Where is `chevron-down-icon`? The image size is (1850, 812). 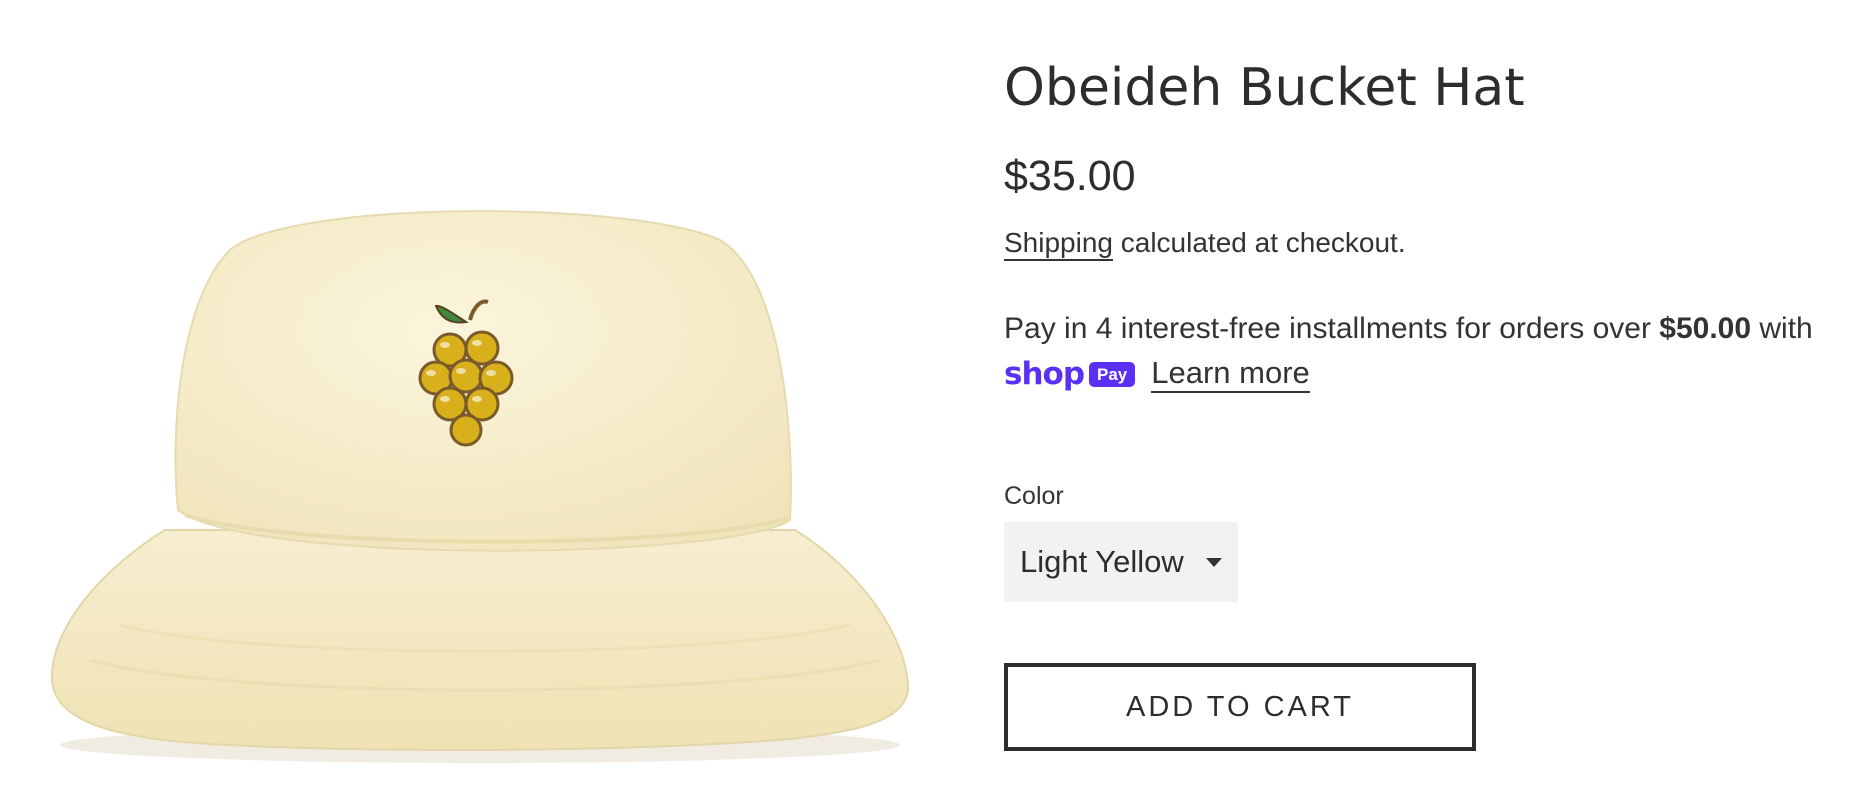
chevron-down-icon is located at coordinates (1213, 562).